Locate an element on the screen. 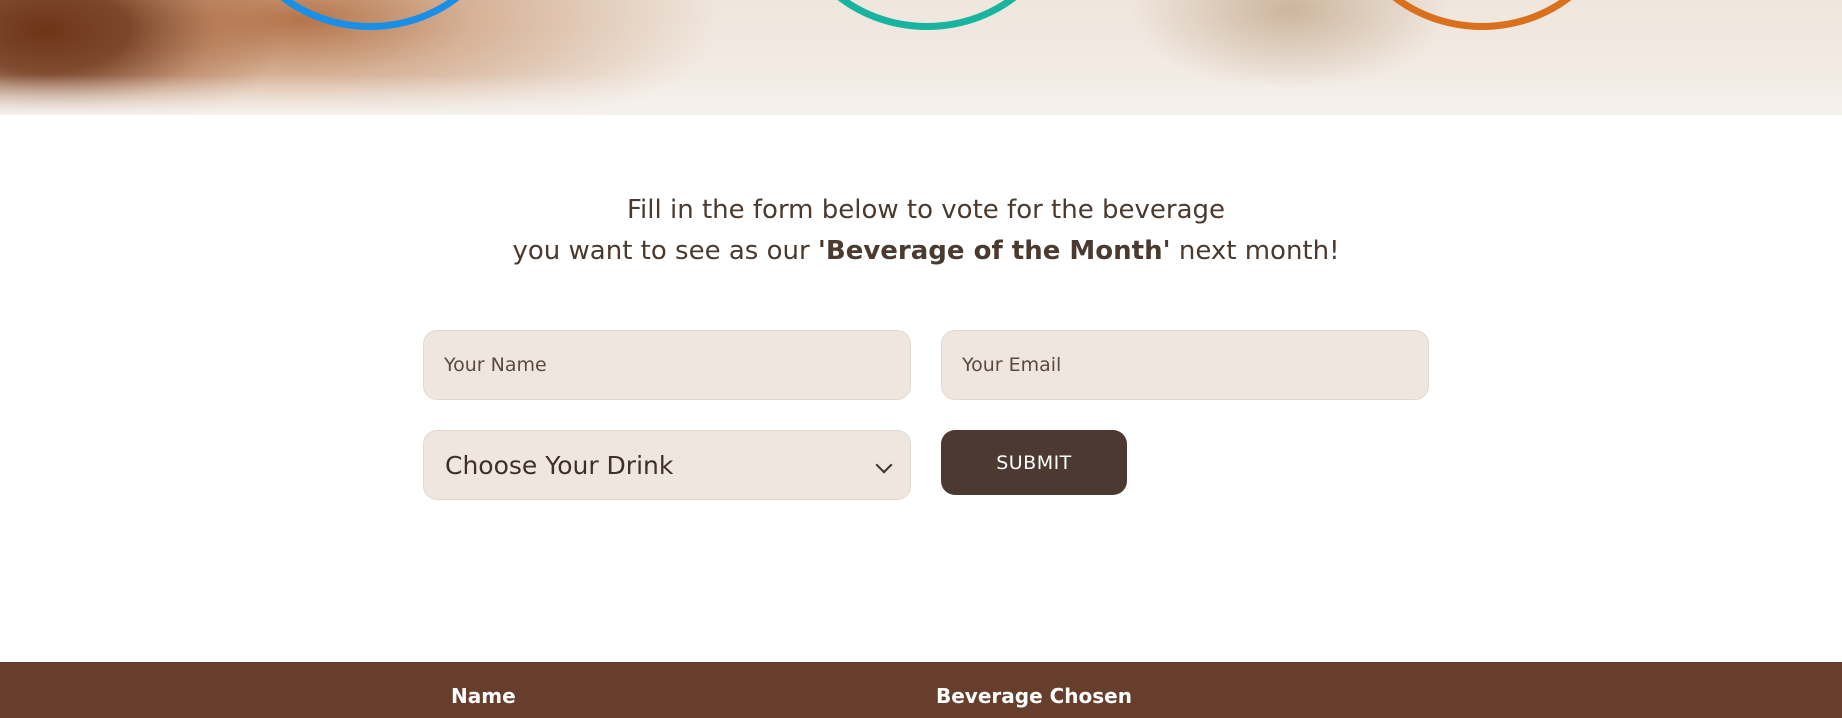 The height and width of the screenshot is (718, 1842). results-table-header: Name Beverage Chosen is located at coordinates (921, 690).